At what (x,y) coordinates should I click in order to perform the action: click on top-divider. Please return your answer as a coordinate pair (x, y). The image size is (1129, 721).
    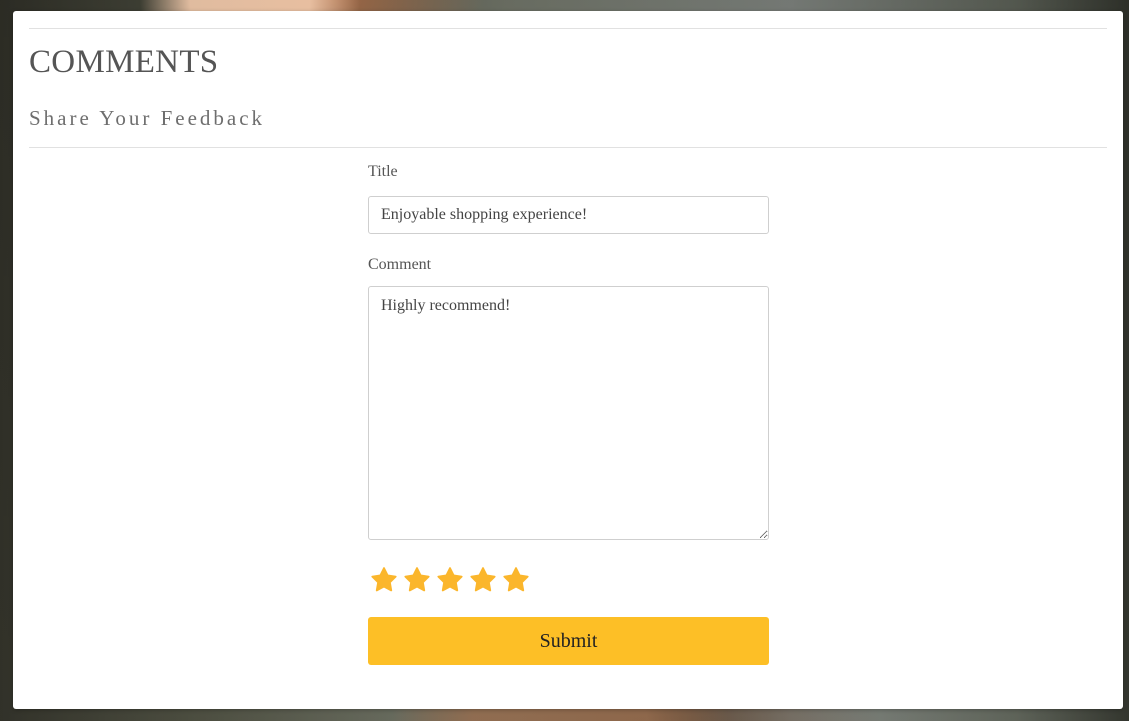
    Looking at the image, I should click on (568, 28).